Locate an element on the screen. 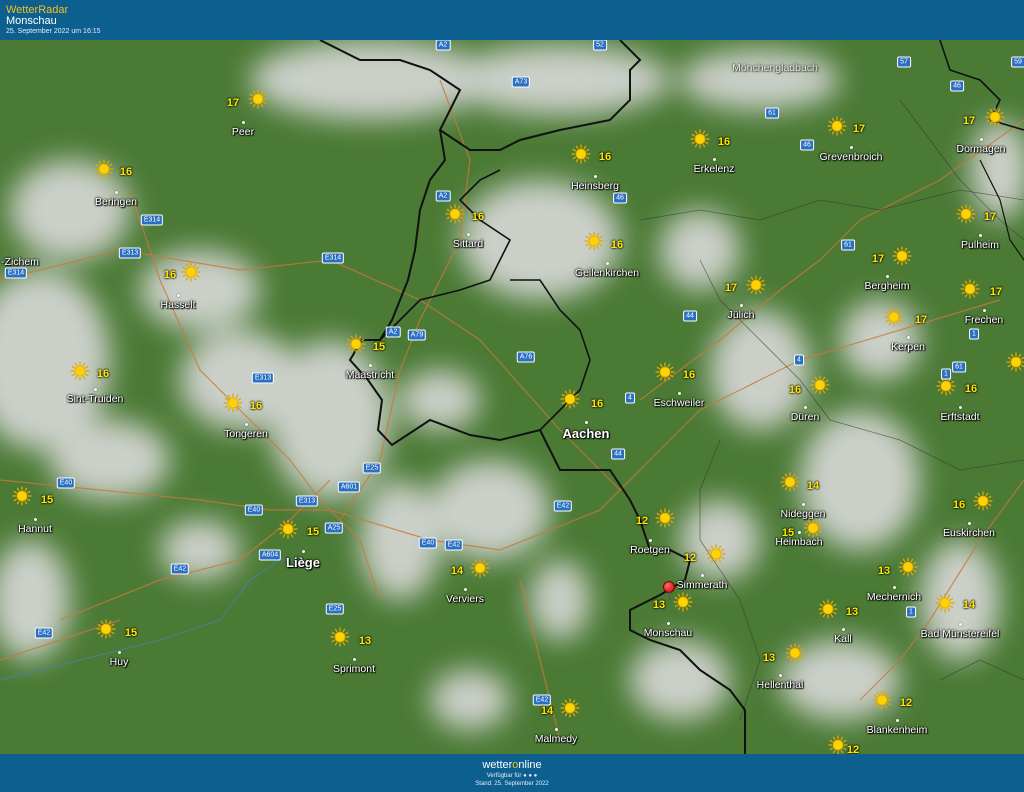 The height and width of the screenshot is (792, 1024). temperature-monschau: 13 is located at coordinates (659, 605).